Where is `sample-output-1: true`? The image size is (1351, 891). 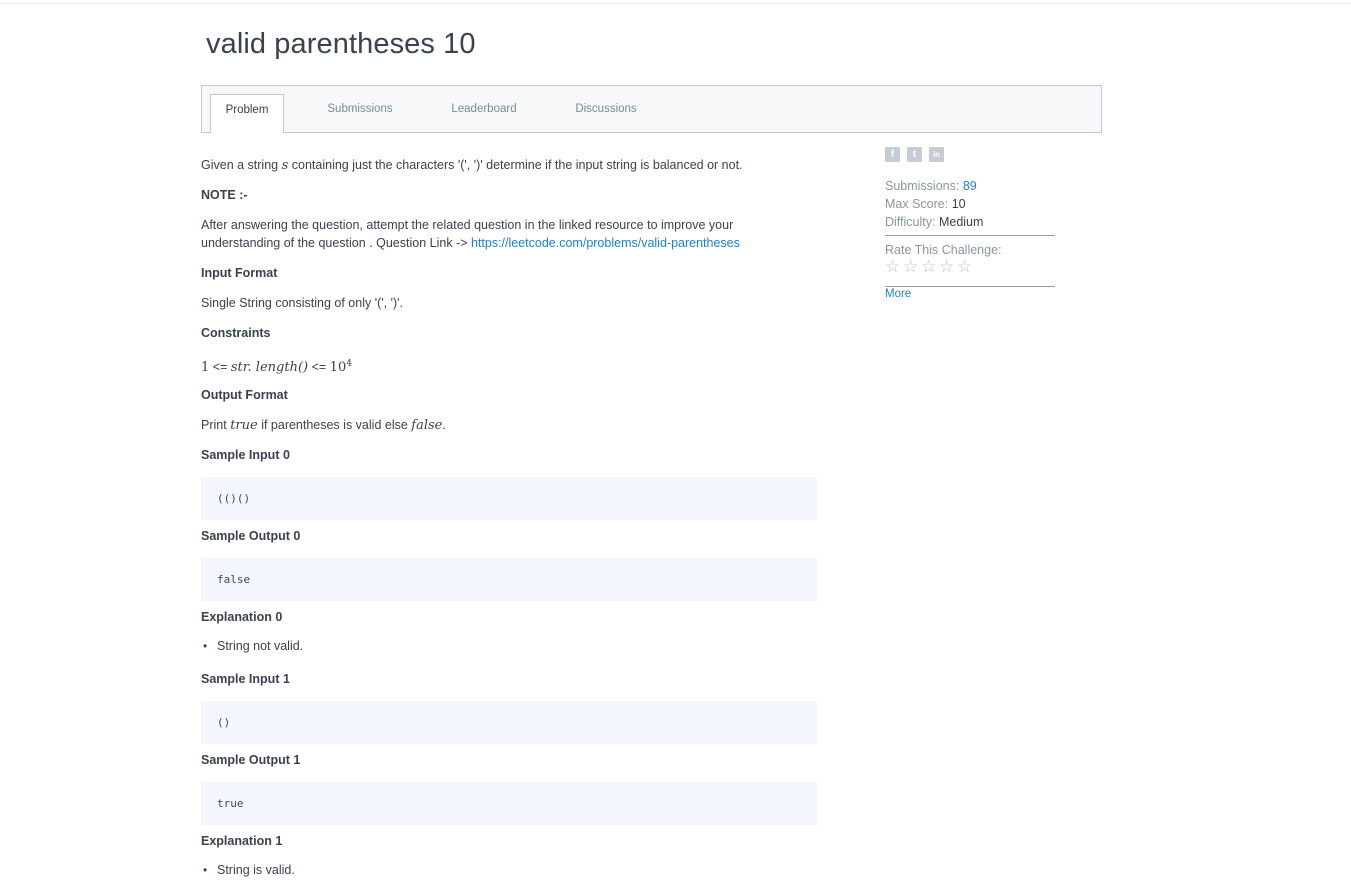
sample-output-1: true is located at coordinates (509, 803).